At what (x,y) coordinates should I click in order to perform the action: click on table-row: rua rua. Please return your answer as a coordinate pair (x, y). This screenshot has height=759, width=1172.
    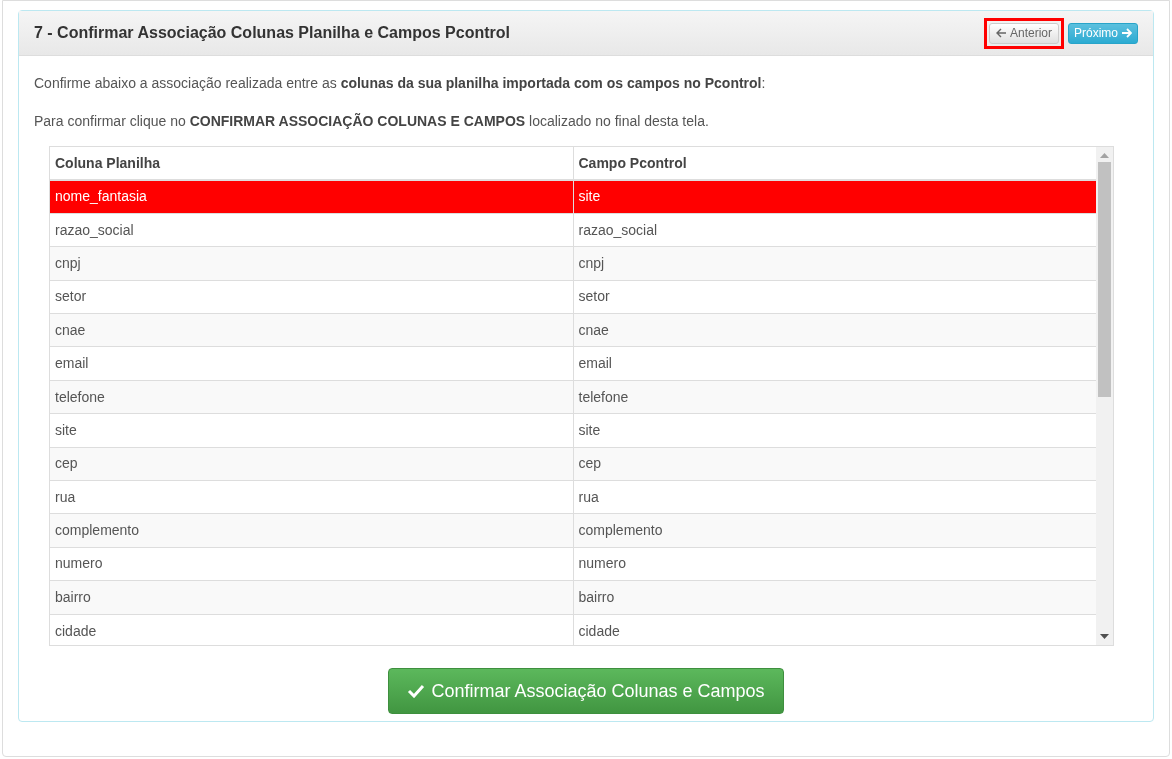
    Looking at the image, I should click on (573, 497).